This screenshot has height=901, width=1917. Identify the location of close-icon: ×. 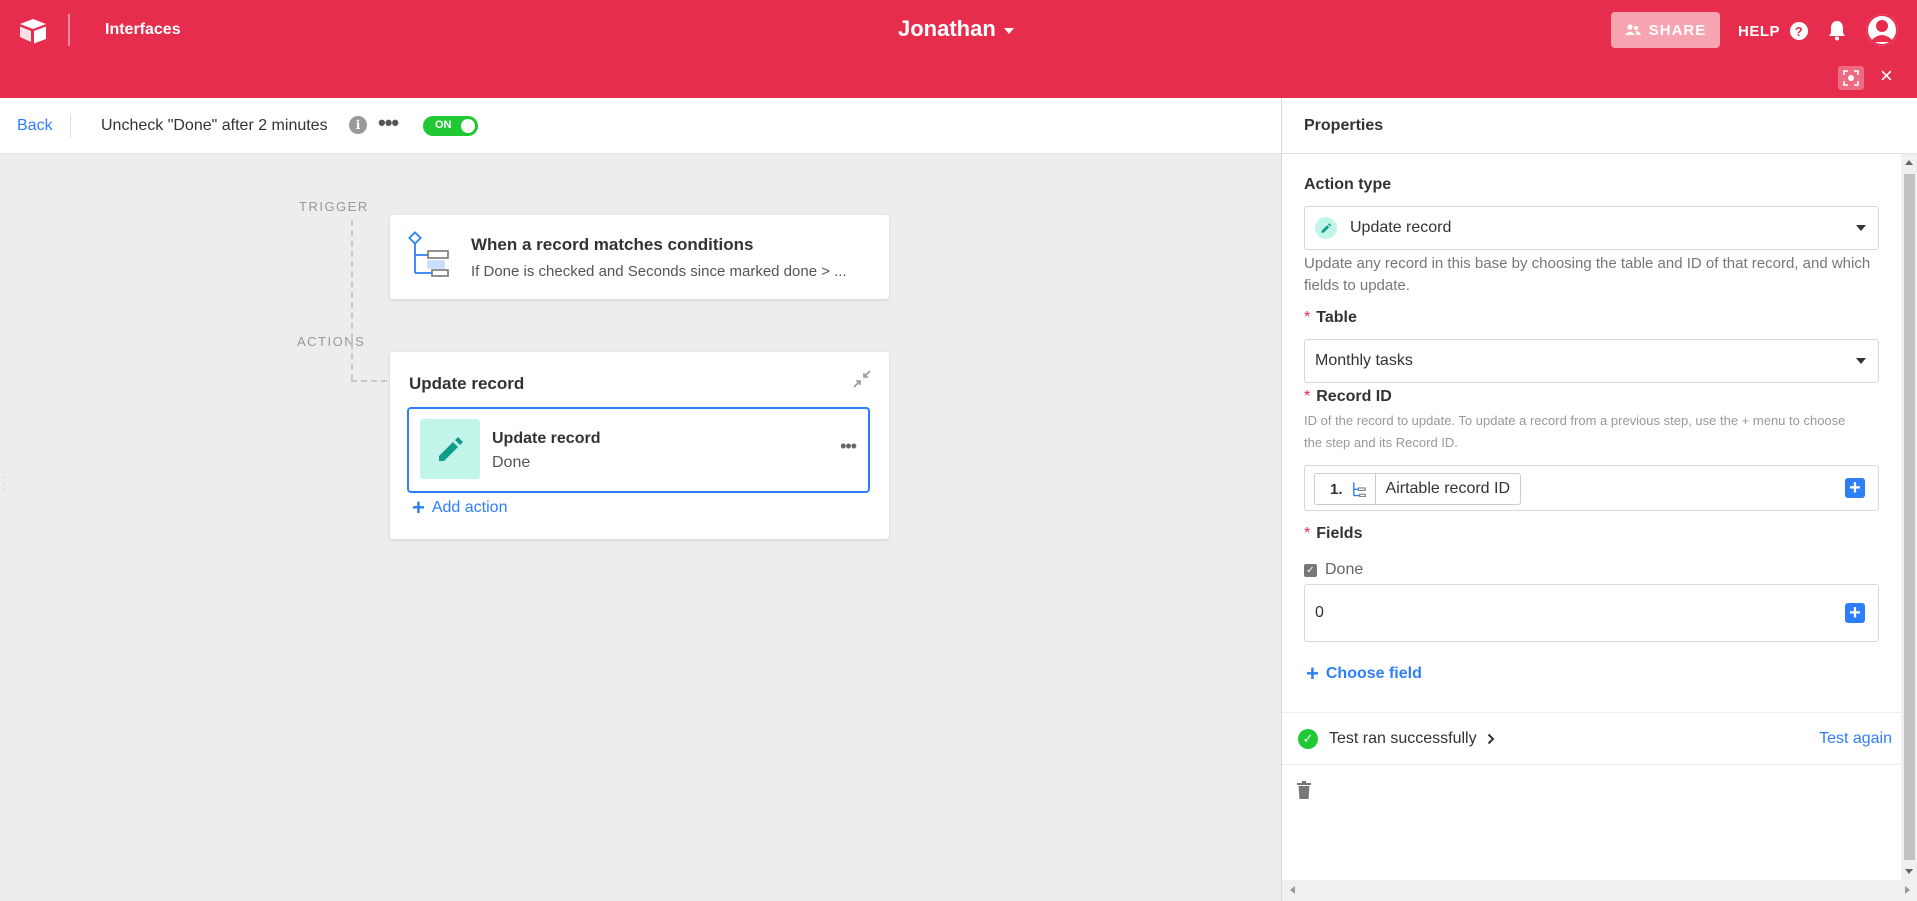
(1886, 76).